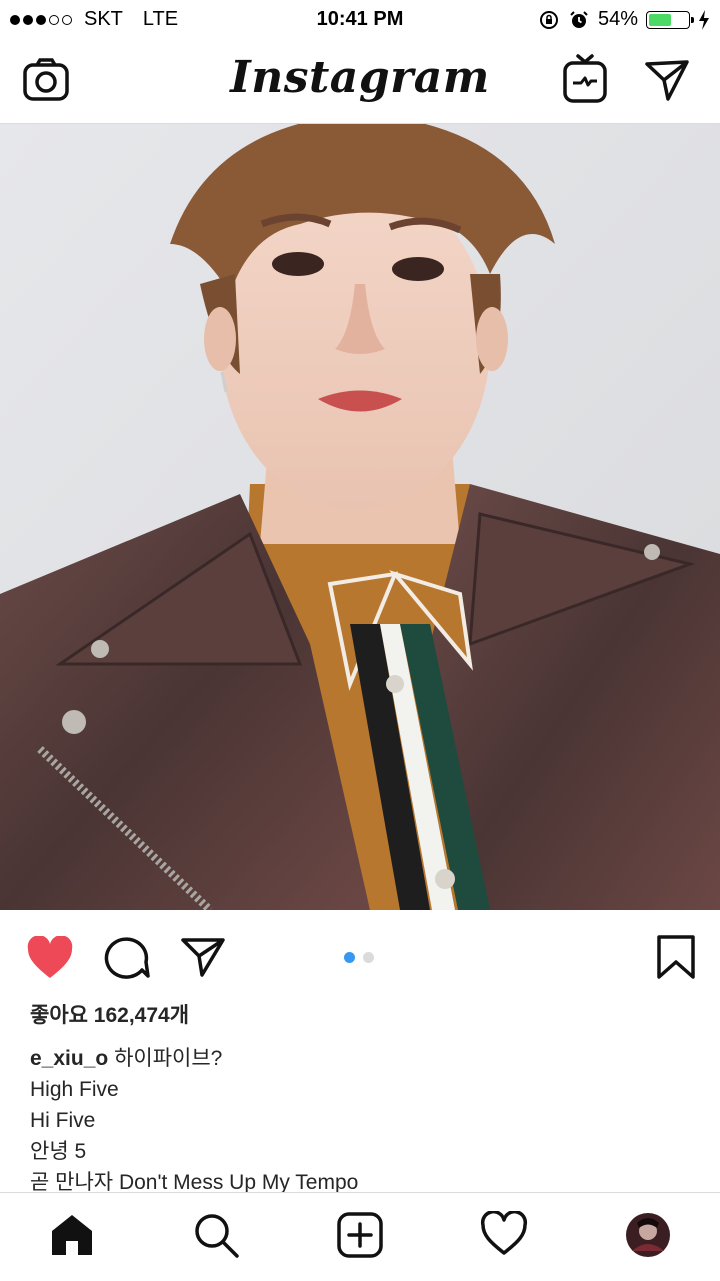  What do you see at coordinates (504, 1235) in the screenshot?
I see `activity-icon` at bounding box center [504, 1235].